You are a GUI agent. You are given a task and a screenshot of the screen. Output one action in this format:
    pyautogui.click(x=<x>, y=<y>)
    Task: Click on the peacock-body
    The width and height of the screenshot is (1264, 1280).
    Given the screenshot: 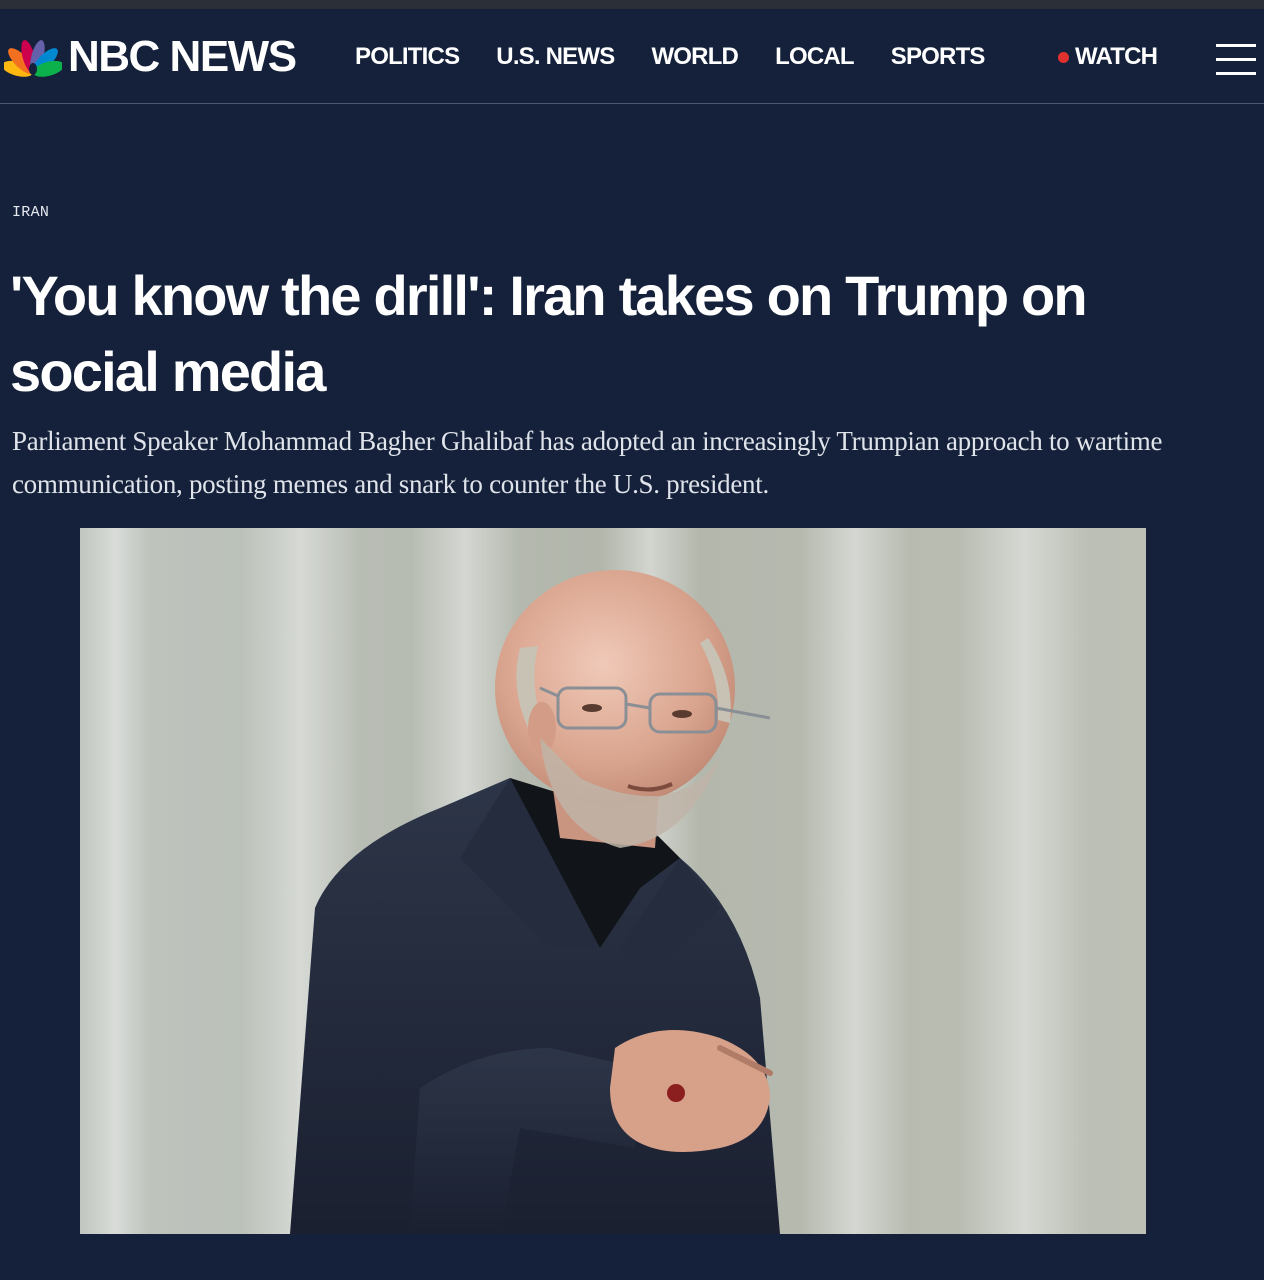 What is the action you would take?
    pyautogui.click(x=33, y=69)
    